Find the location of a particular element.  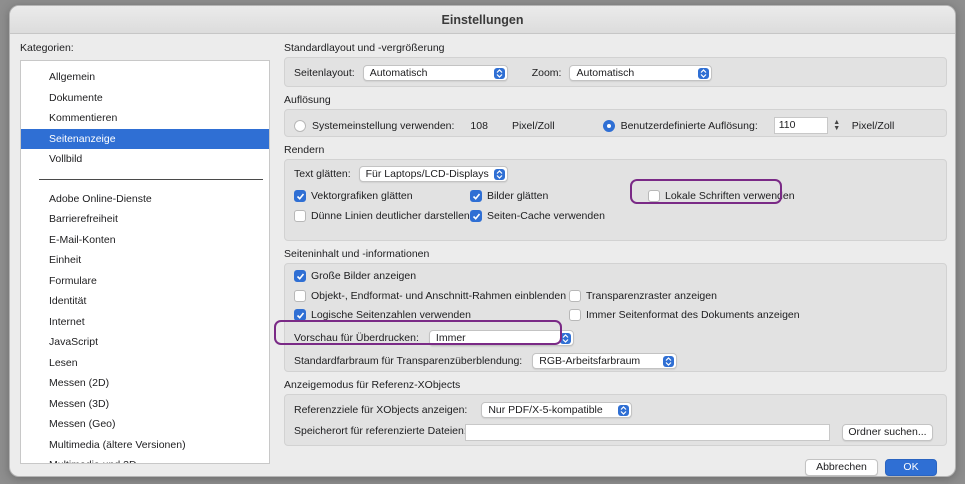

window-title: Einstellungen is located at coordinates (482, 20).